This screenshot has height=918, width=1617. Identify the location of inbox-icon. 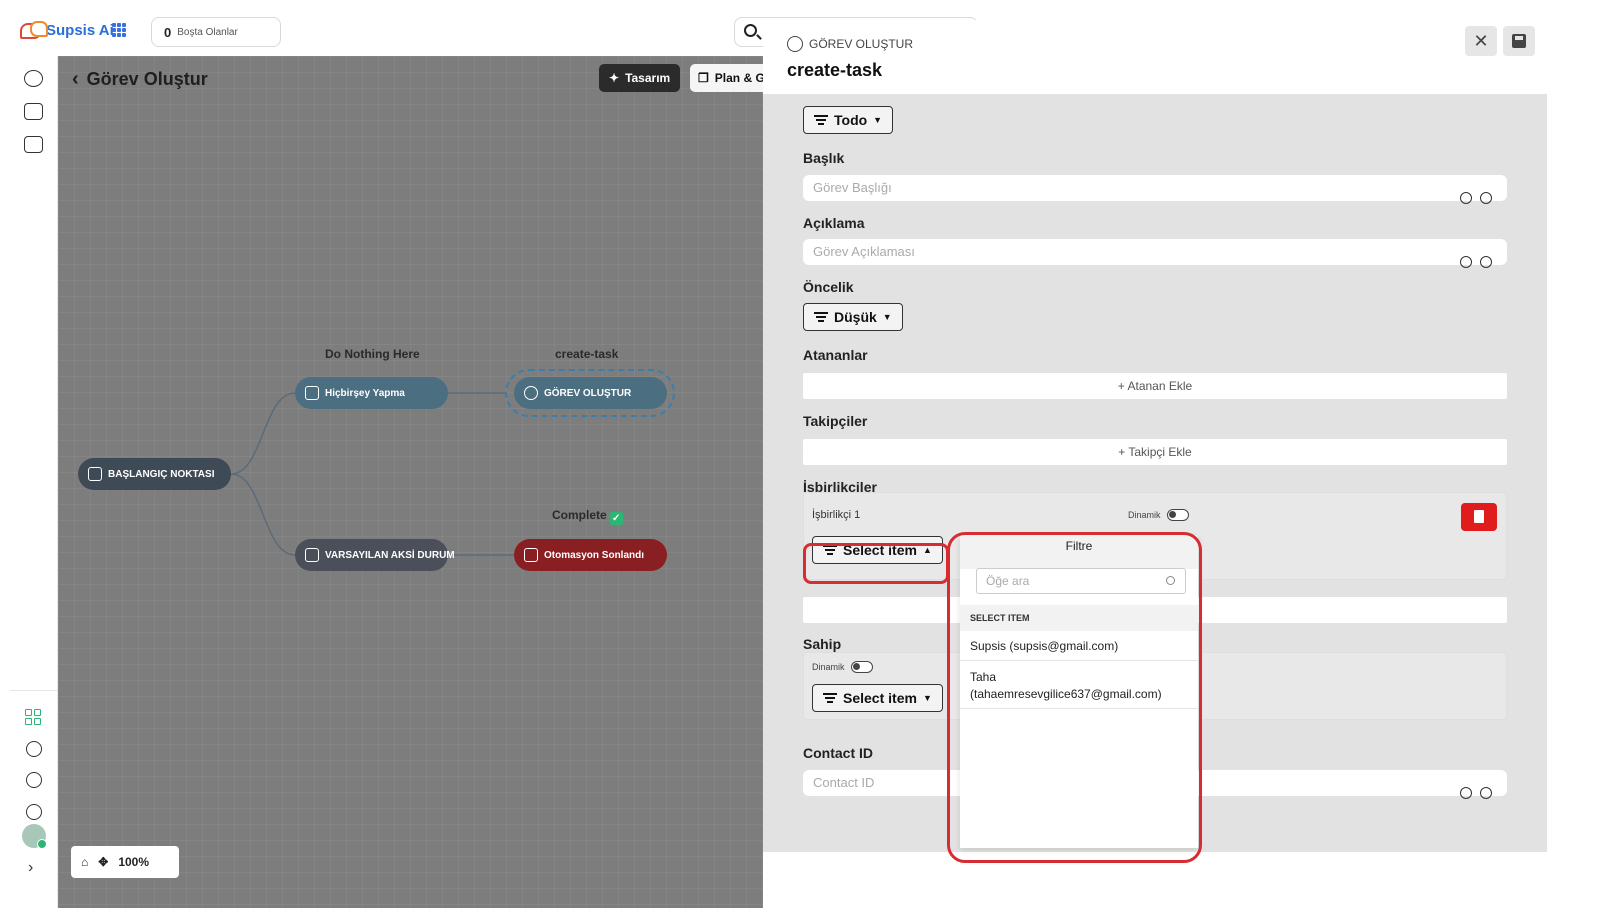
(33, 144).